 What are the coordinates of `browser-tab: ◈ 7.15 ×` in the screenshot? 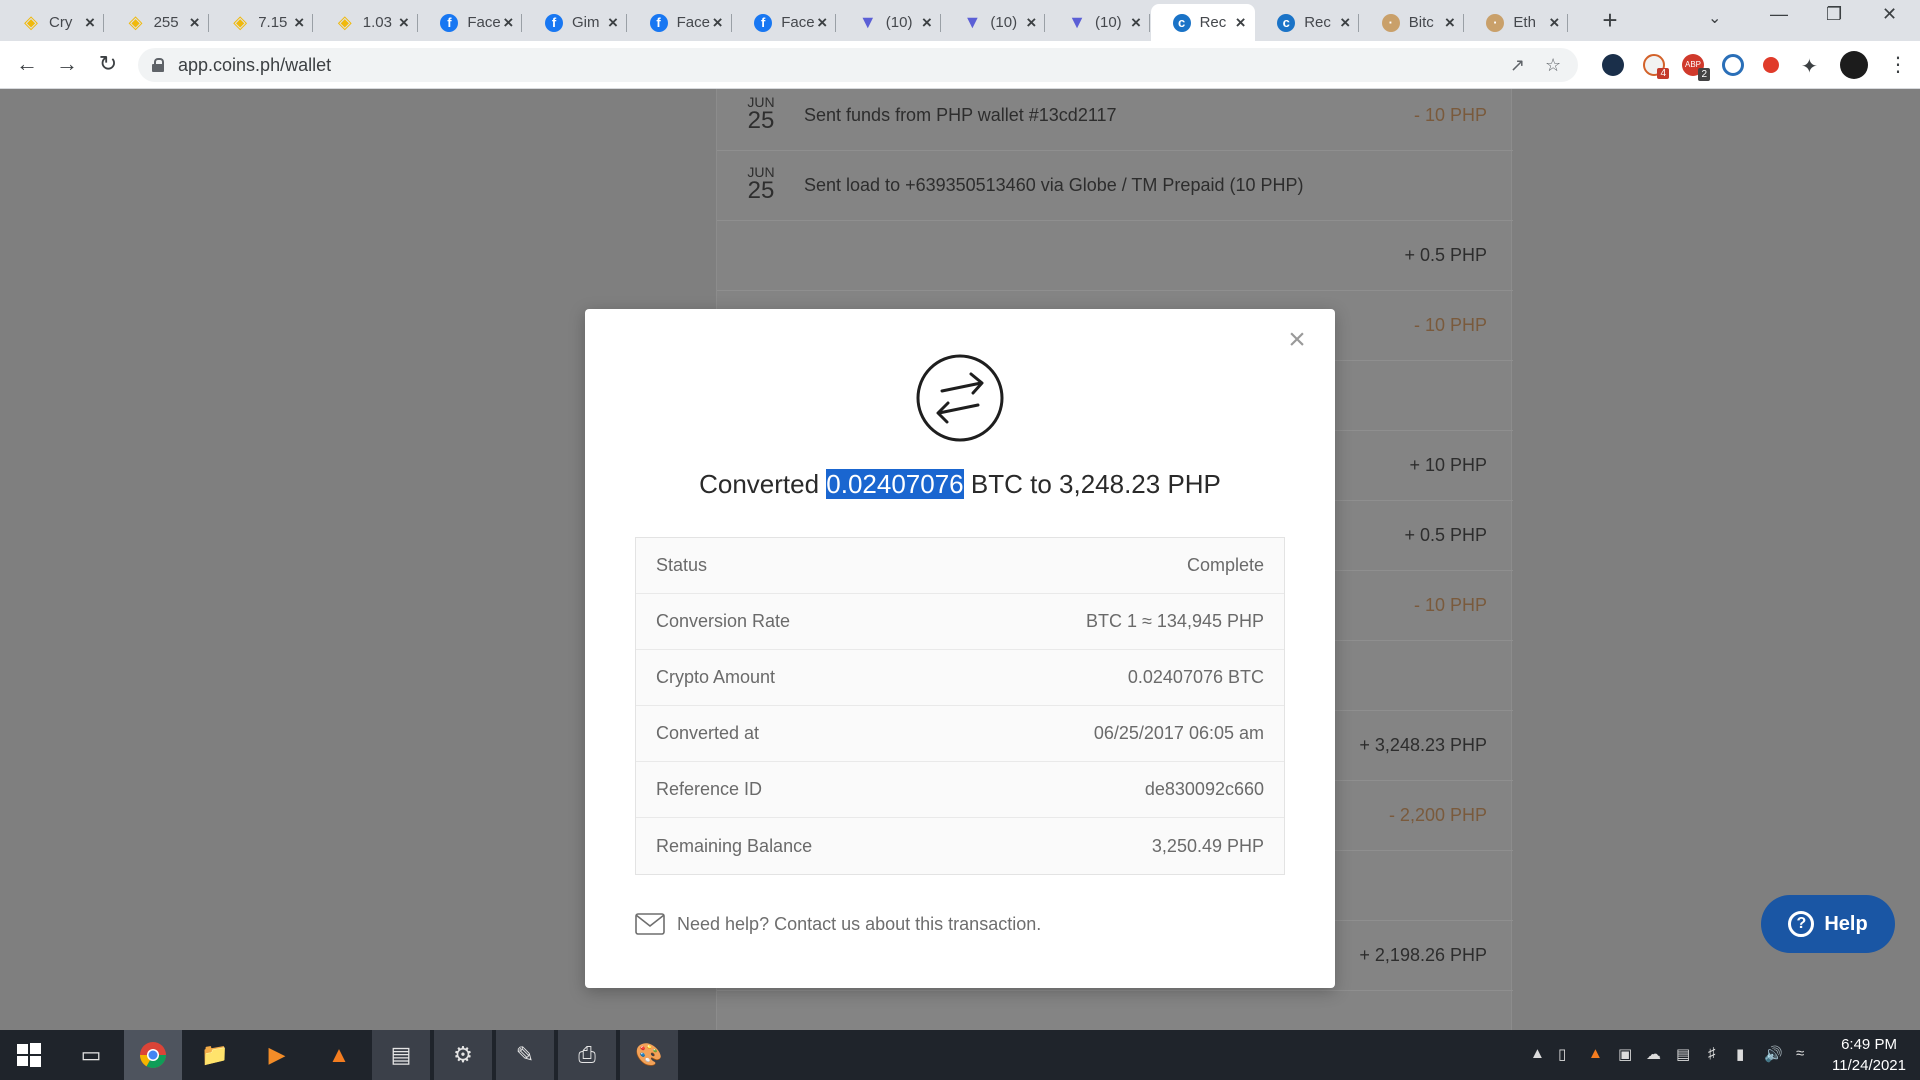 It's located at (261, 22).